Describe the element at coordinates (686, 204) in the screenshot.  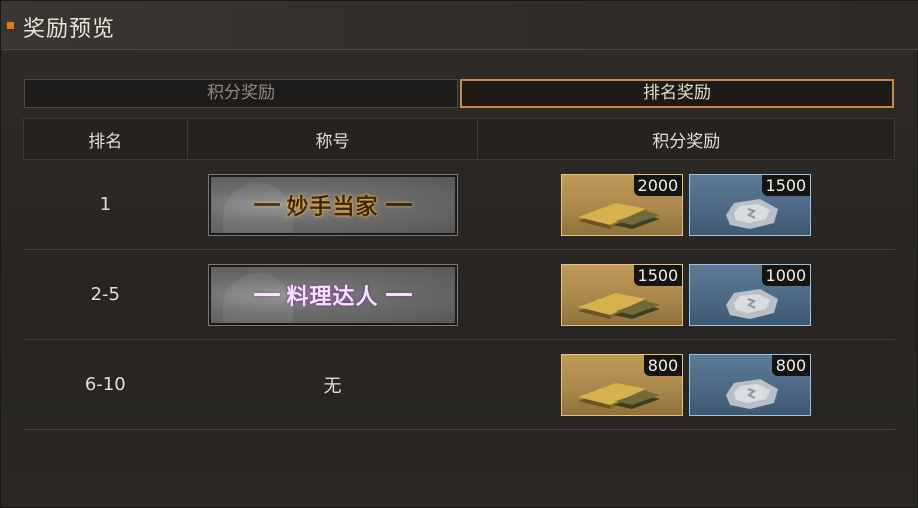
I see `reward-cell: 2000 1500` at that location.